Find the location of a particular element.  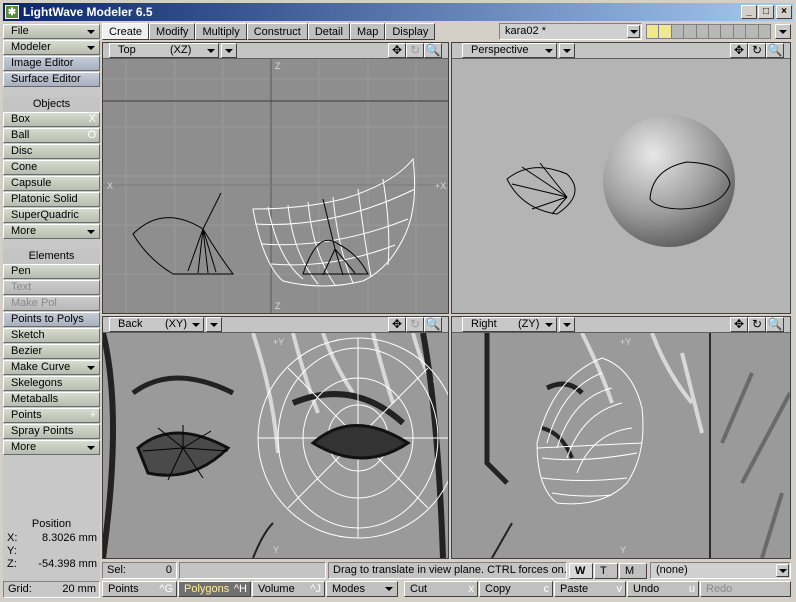

position-x-value: 8.3026 mm is located at coordinates (69, 538).